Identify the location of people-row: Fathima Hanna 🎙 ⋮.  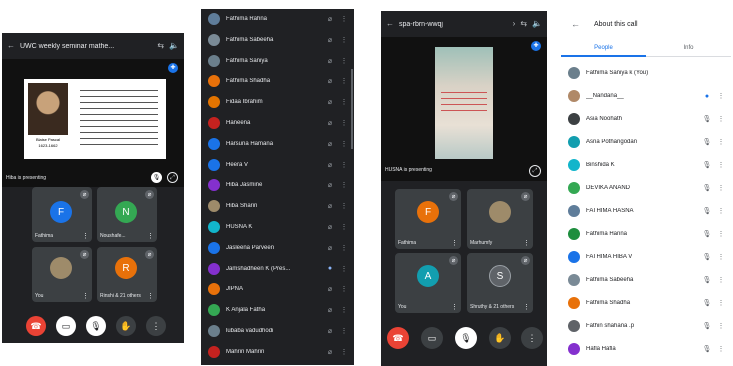
(646, 234).